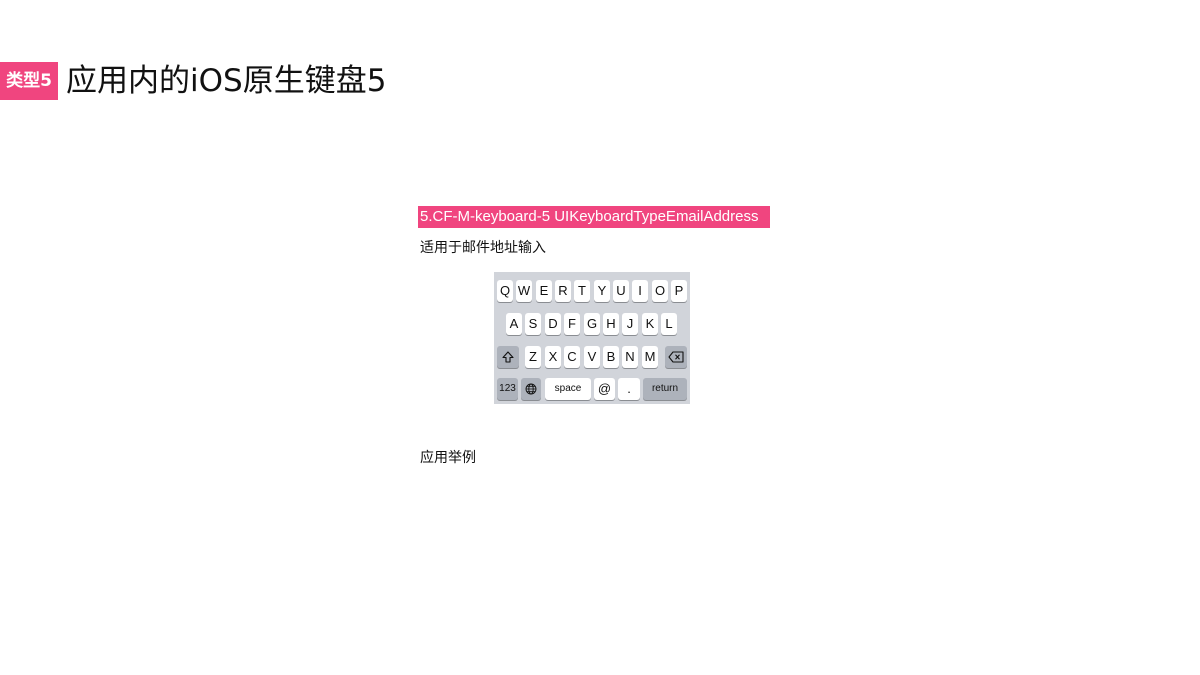 The width and height of the screenshot is (1200, 675). What do you see at coordinates (592, 324) in the screenshot?
I see `key-g: G` at bounding box center [592, 324].